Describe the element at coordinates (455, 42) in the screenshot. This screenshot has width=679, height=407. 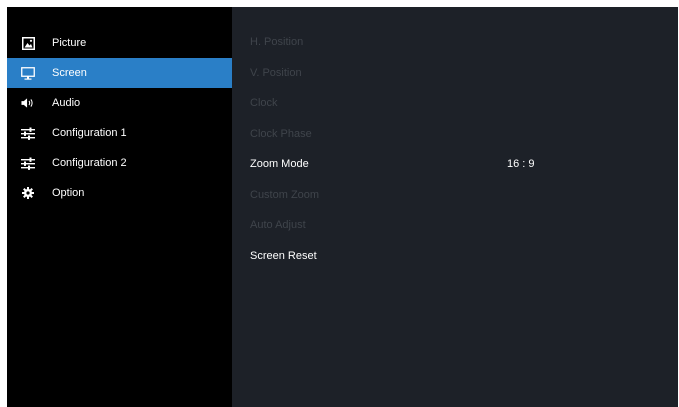
I see `setting-h-position: H. Position` at that location.